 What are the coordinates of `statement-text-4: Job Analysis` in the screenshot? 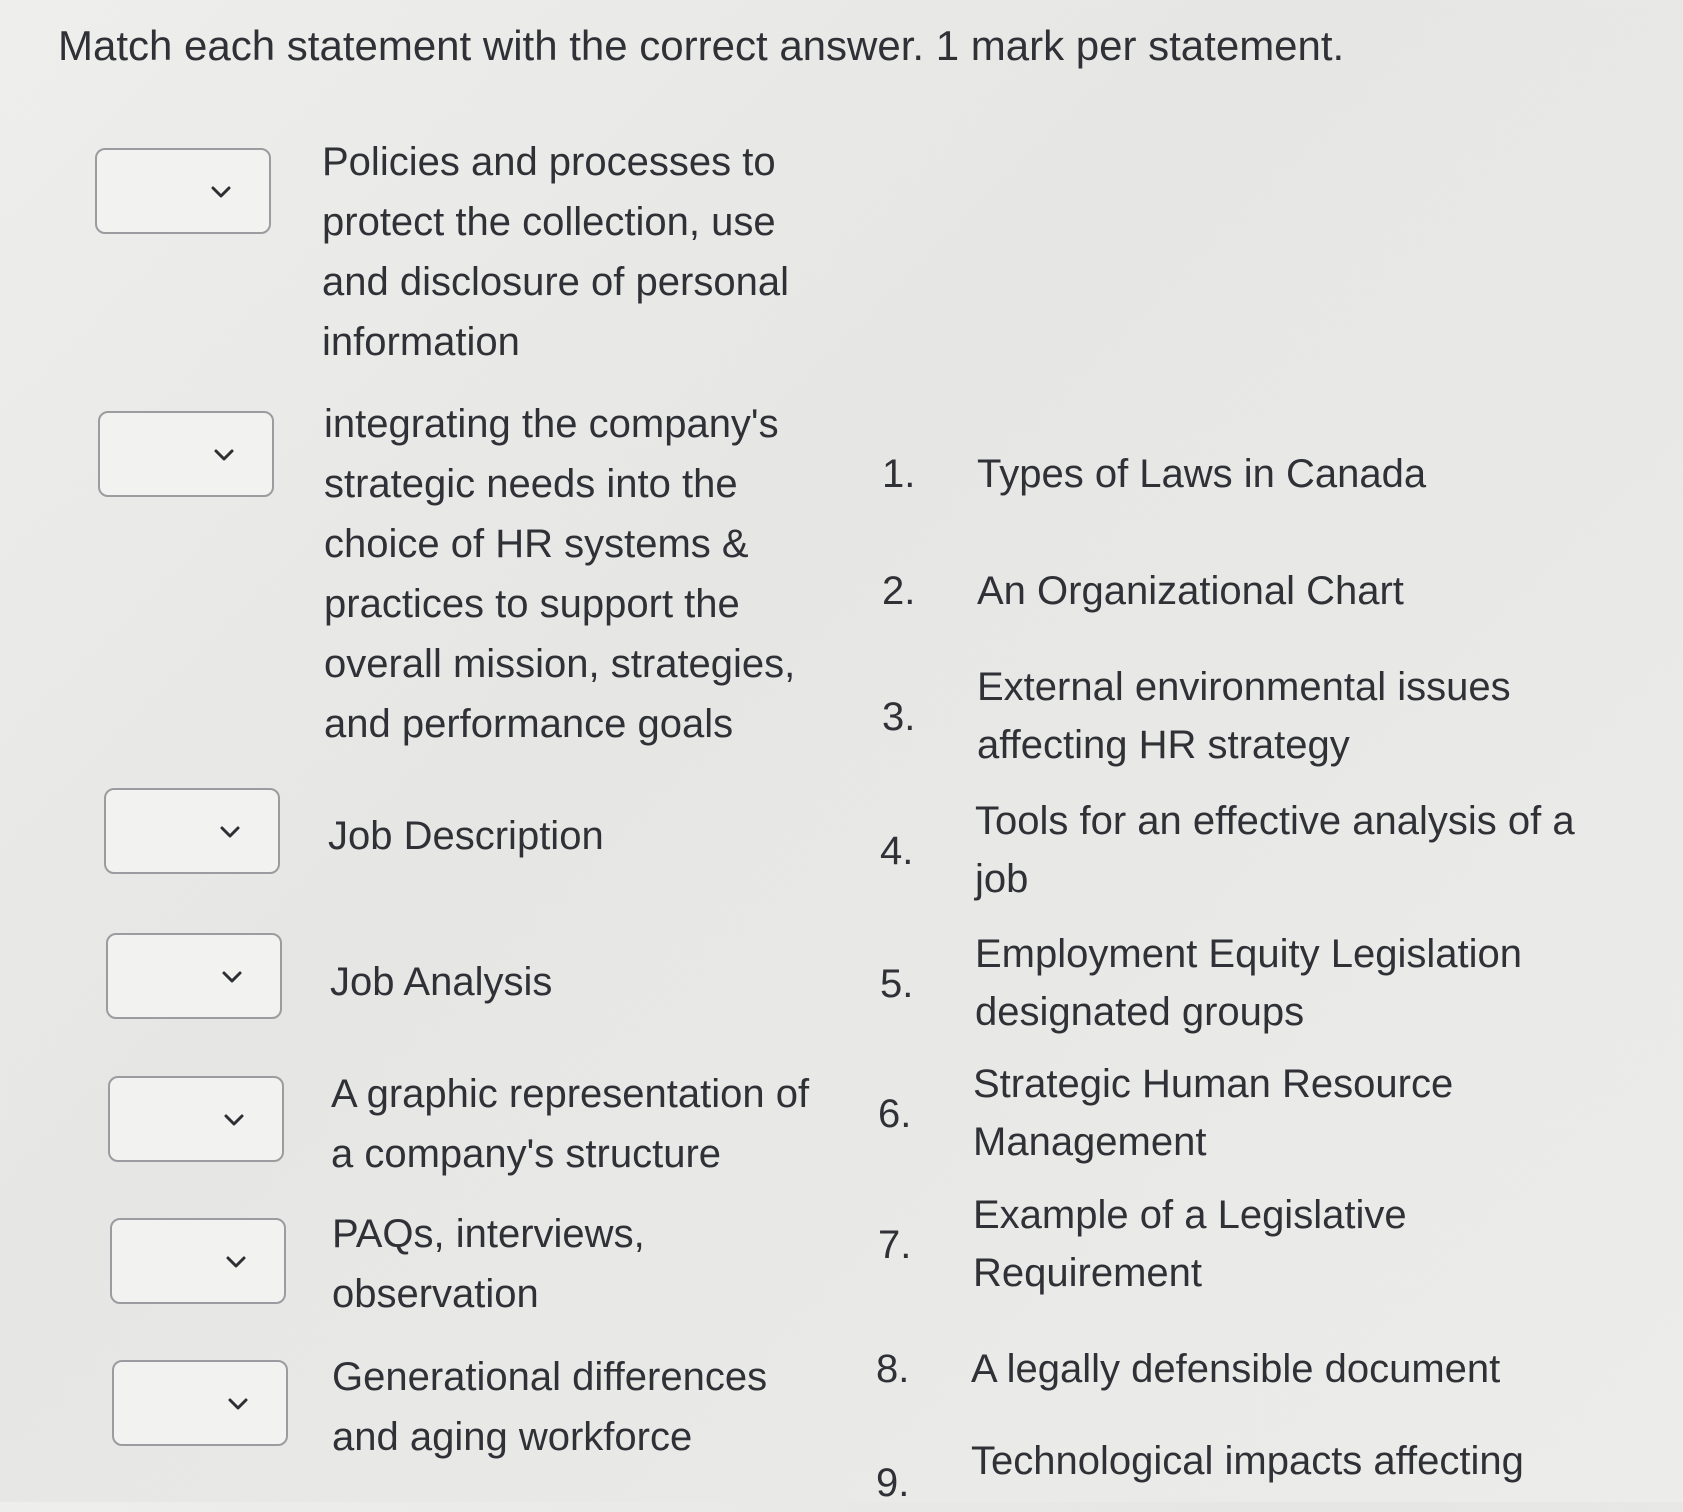 It's located at (441, 982).